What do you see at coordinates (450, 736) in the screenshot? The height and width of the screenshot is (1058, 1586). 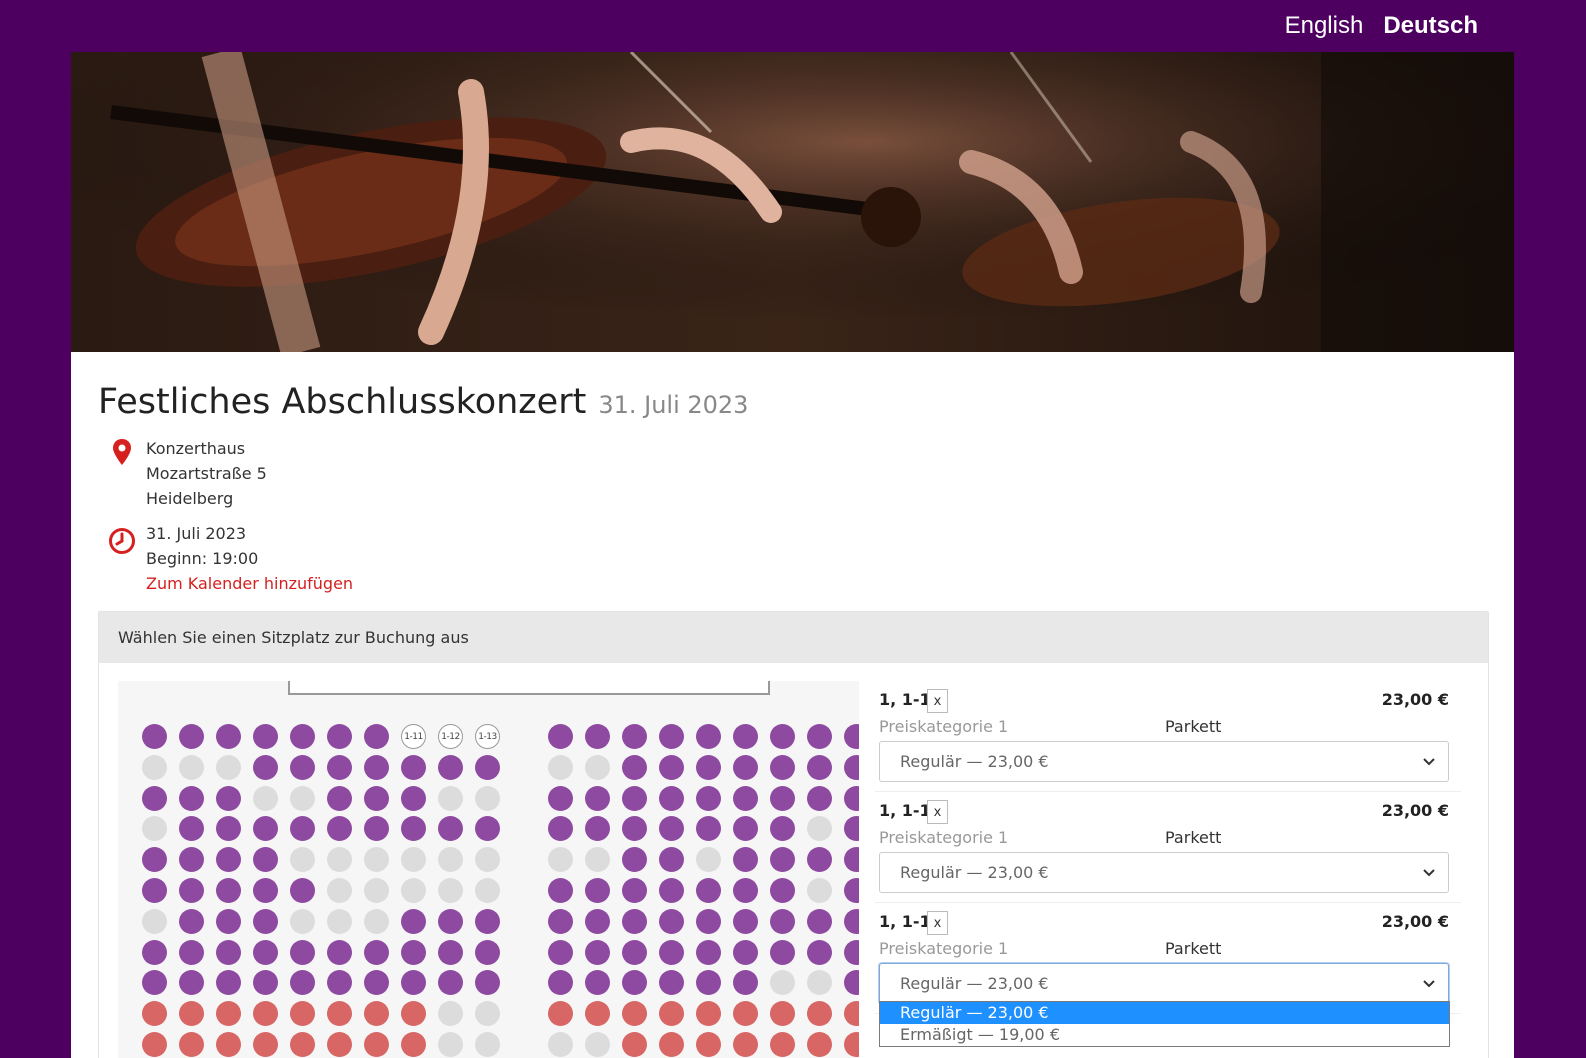 I see `seat-selected: 1-12` at bounding box center [450, 736].